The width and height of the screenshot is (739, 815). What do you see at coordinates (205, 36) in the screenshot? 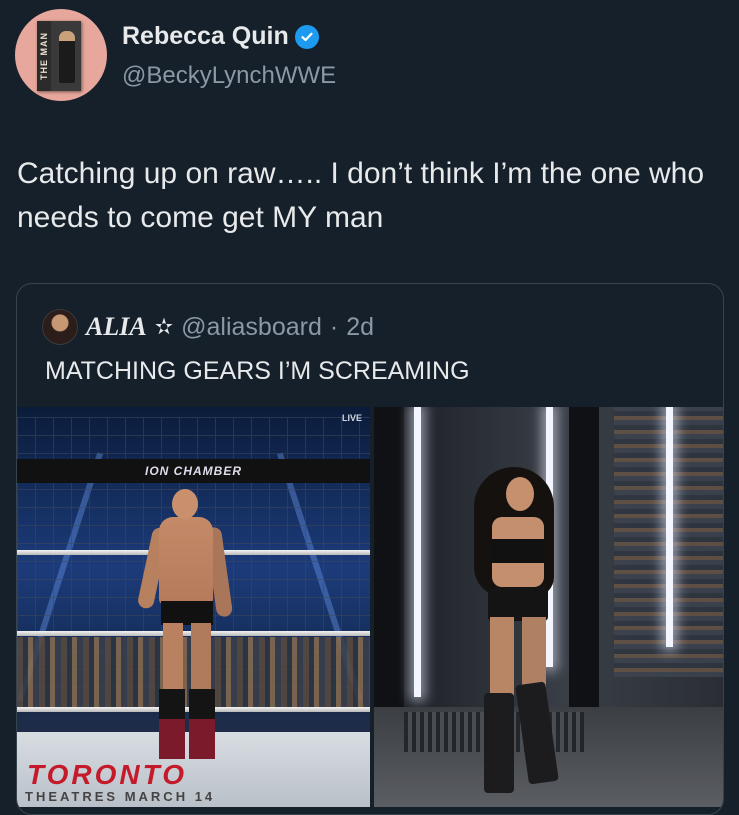
I see `author-name-text: Rebecca Quin` at bounding box center [205, 36].